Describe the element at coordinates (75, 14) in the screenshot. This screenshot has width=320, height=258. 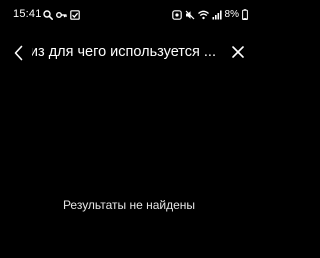
I see `check-box-icon` at that location.